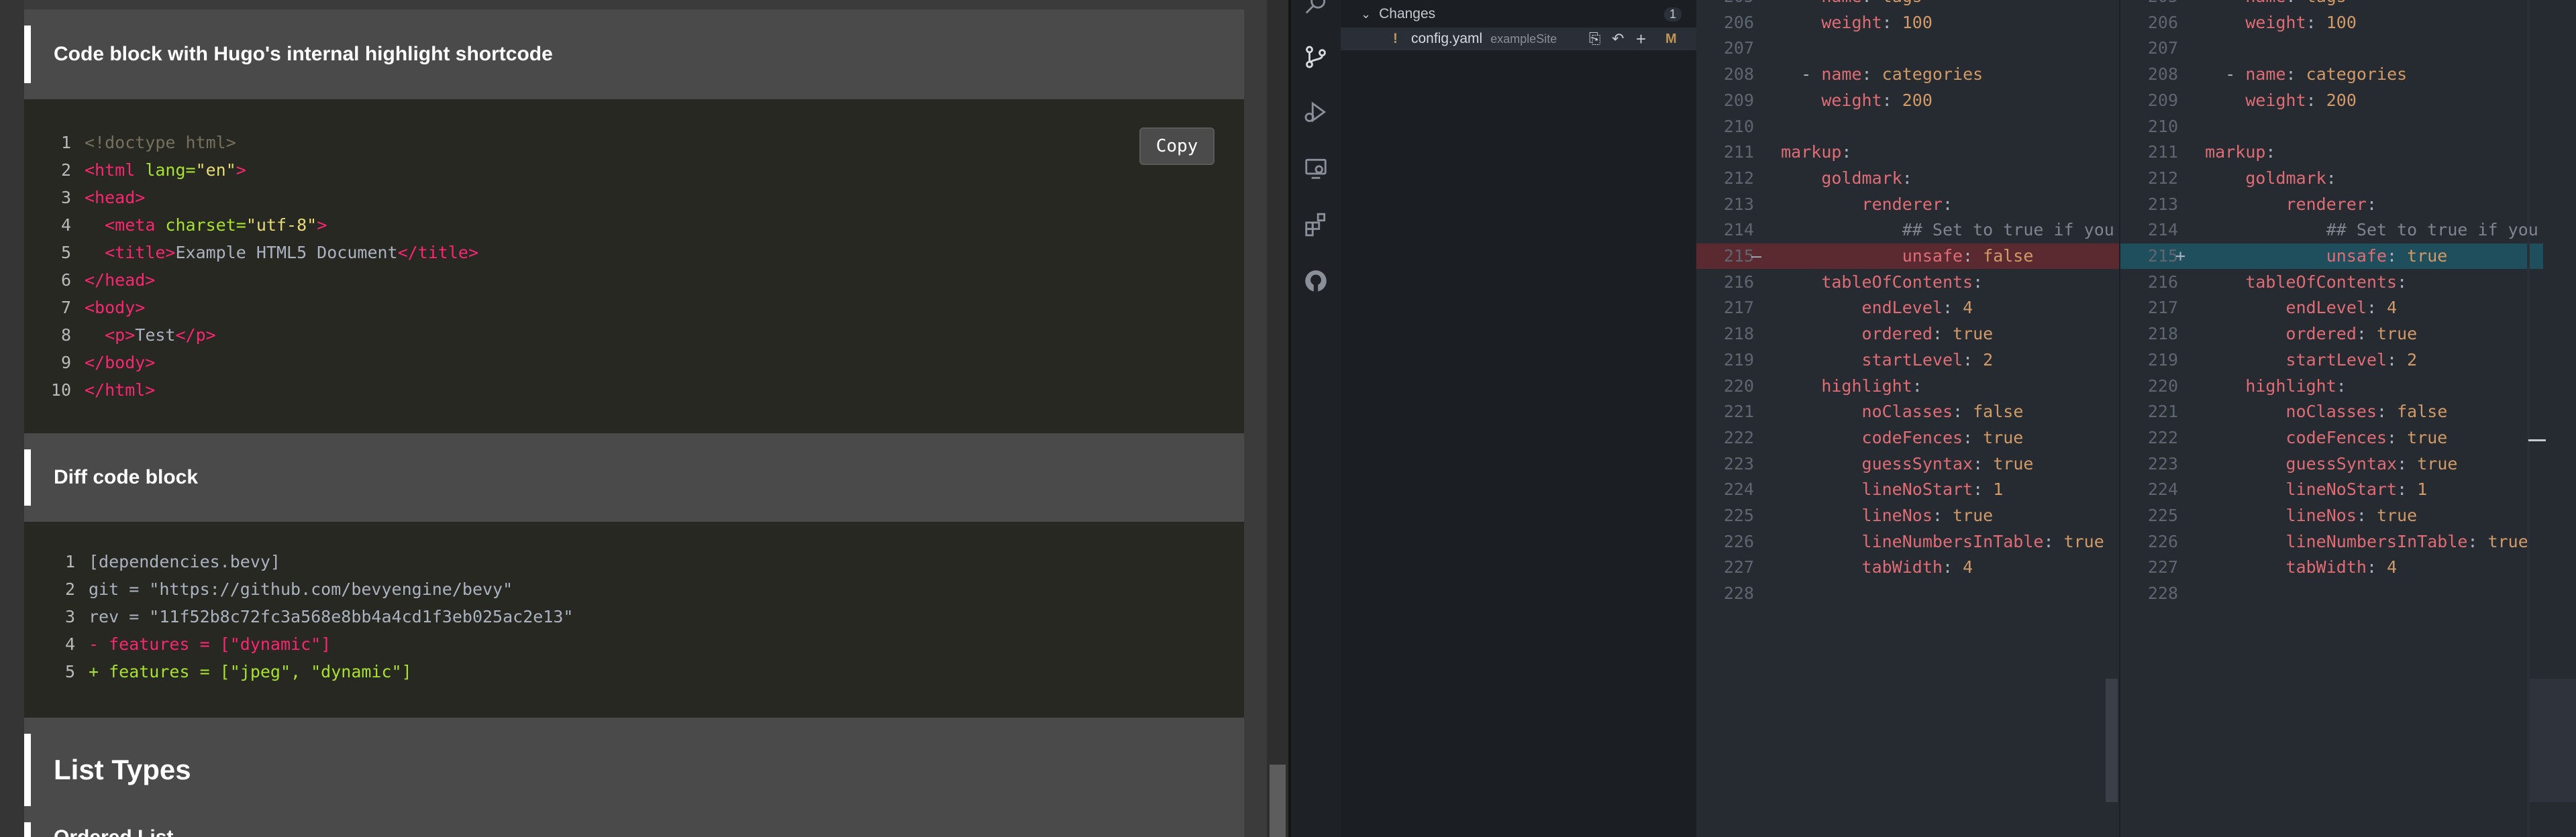 The width and height of the screenshot is (2576, 837). What do you see at coordinates (1738, 74) in the screenshot?
I see `editor-line-number: 208` at bounding box center [1738, 74].